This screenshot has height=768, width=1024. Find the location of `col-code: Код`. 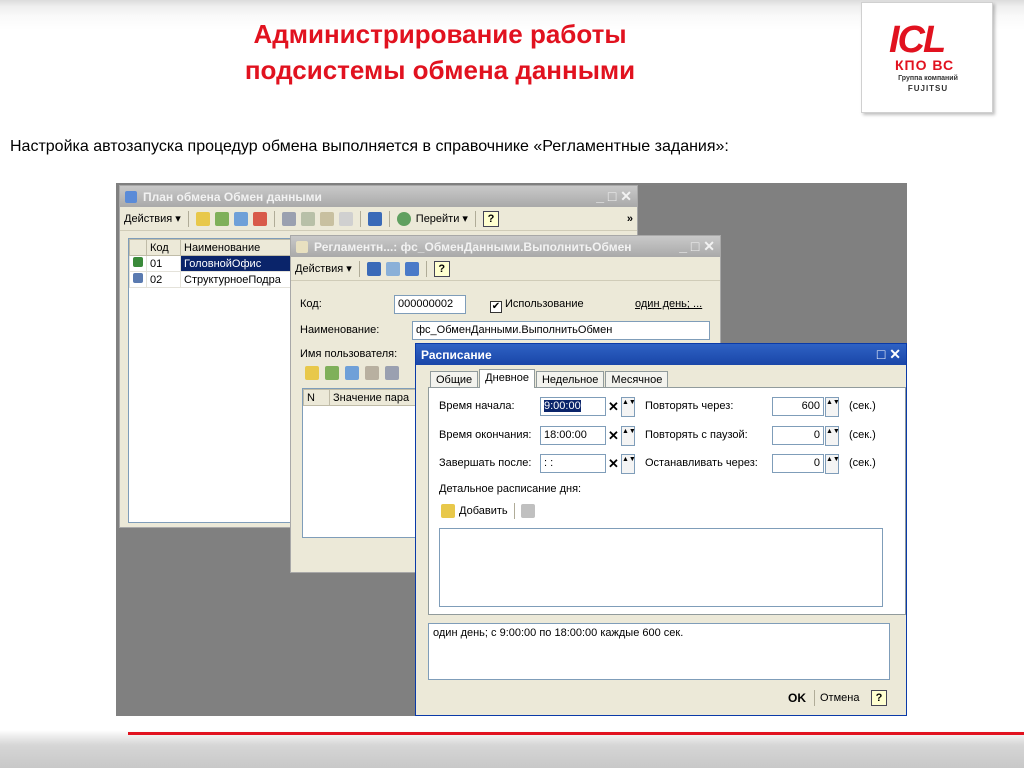

col-code: Код is located at coordinates (163, 247).